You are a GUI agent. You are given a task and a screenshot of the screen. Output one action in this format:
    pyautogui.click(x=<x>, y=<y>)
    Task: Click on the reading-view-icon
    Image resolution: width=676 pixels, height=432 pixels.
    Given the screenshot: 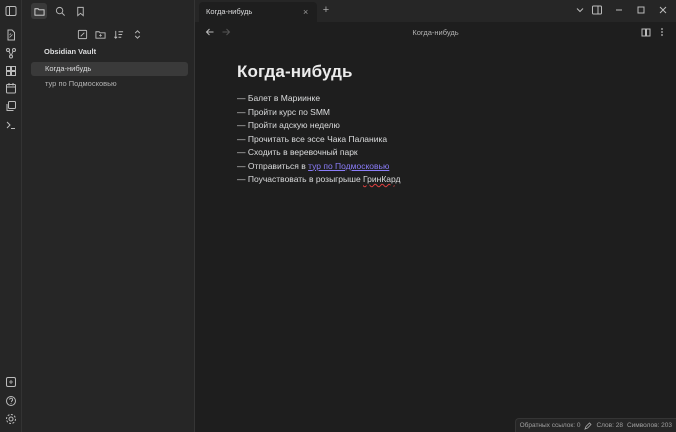 What is the action you would take?
    pyautogui.click(x=646, y=32)
    